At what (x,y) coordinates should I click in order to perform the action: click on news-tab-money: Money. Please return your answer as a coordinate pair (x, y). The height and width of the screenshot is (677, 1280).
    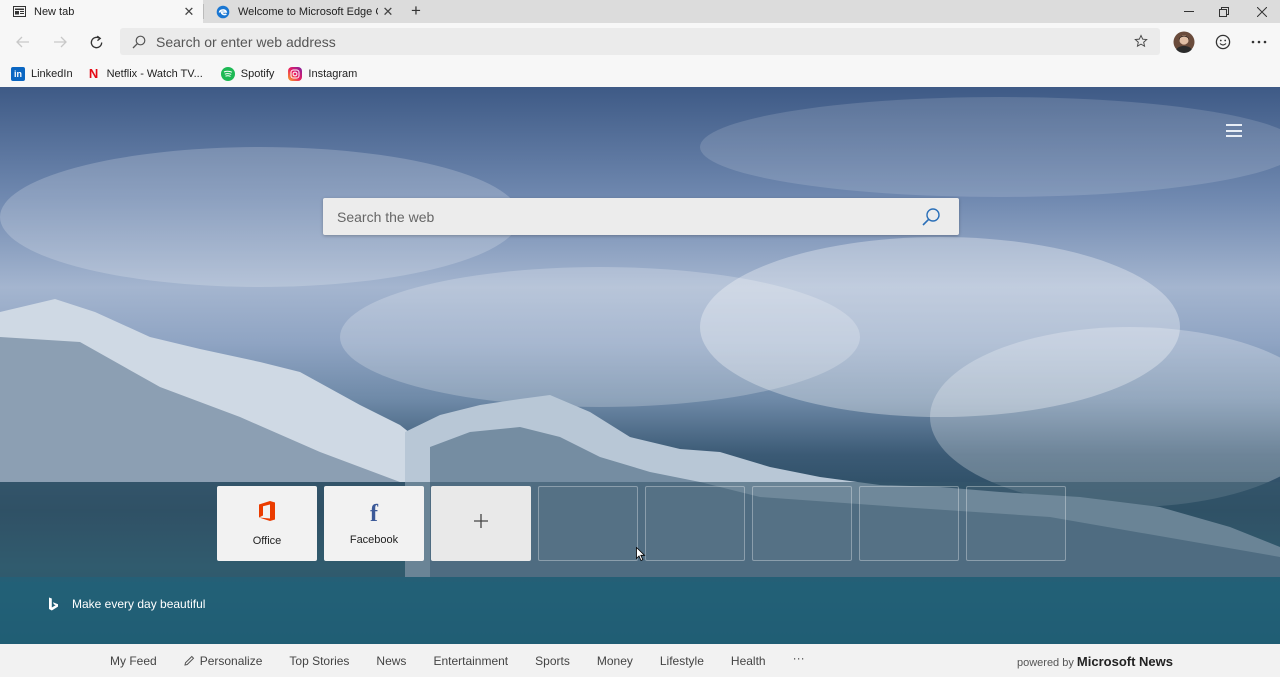
    Looking at the image, I should click on (615, 661).